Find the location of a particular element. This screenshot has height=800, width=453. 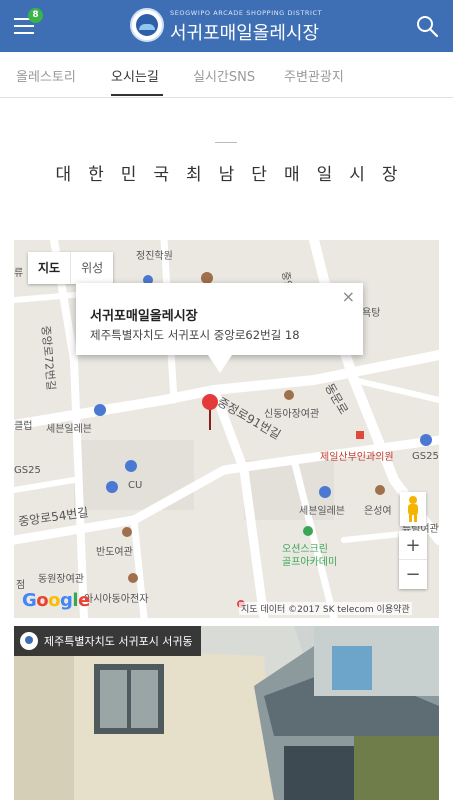

tab-nearby-attractions: 주변관광지 is located at coordinates (314, 75).